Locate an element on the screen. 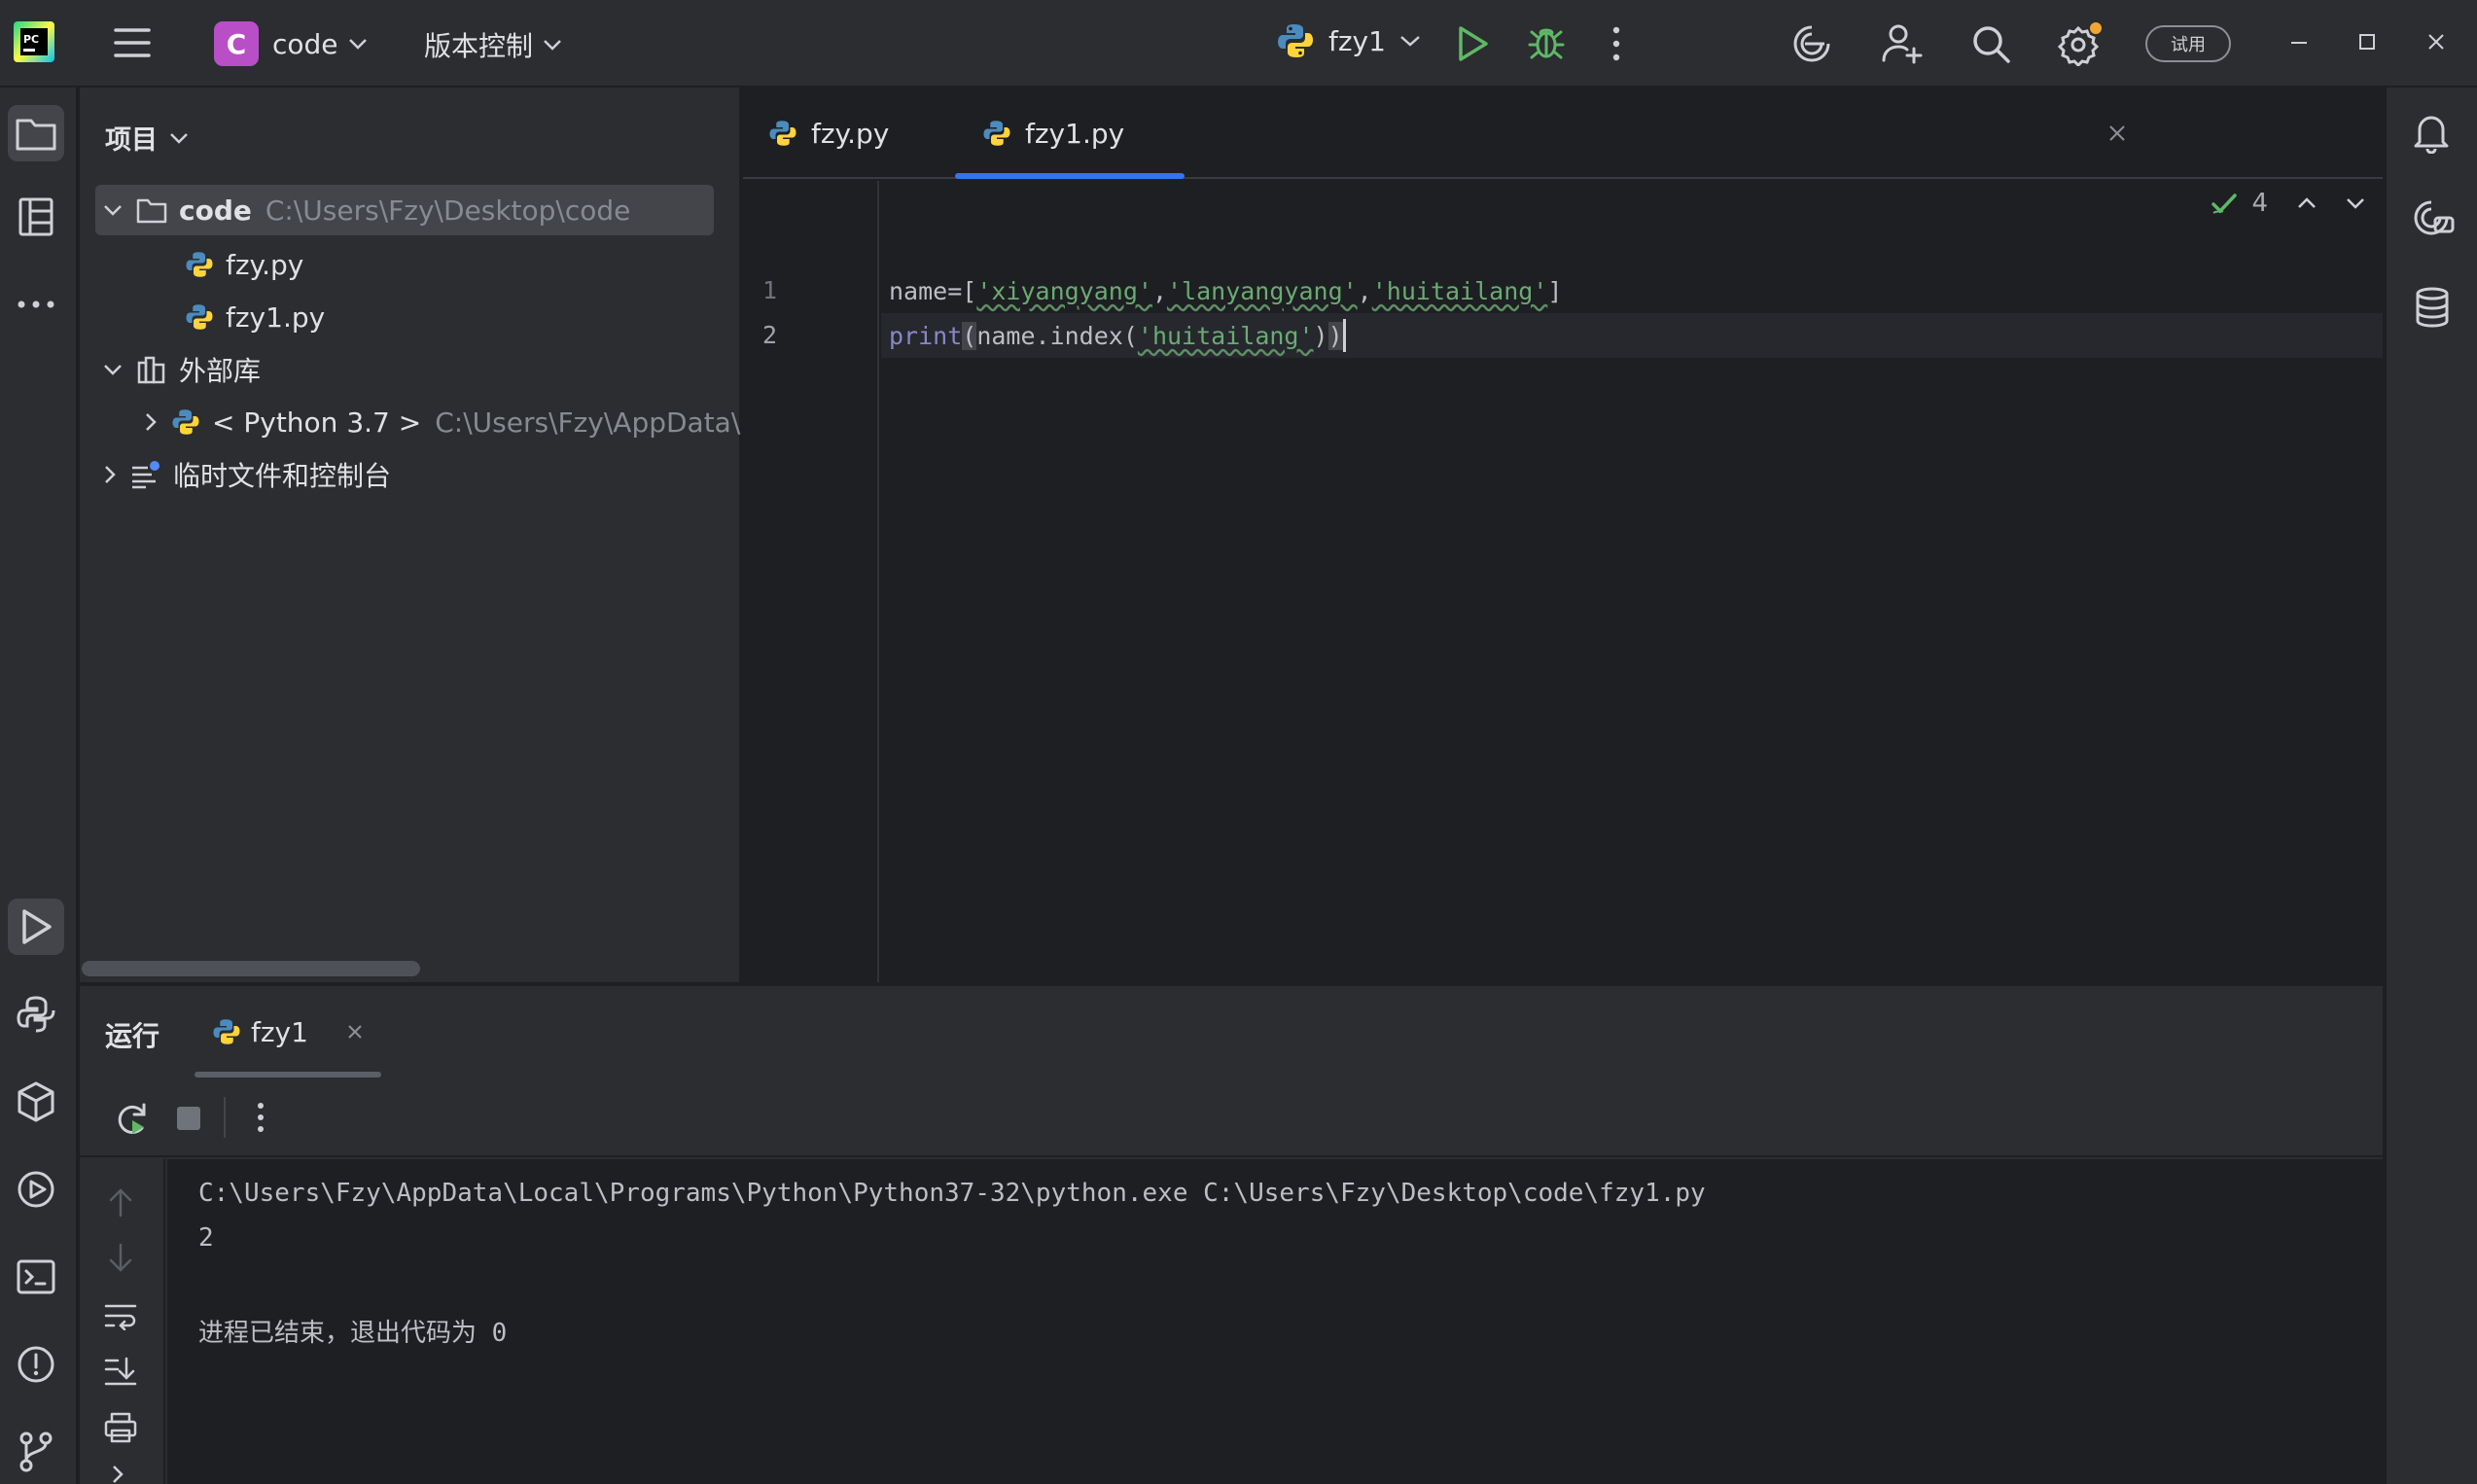 The image size is (2477, 1484). tree-item-python-sdk: < Python 3.7 > C:\Users\Fzy\AppData\Lo is located at coordinates (458, 422).